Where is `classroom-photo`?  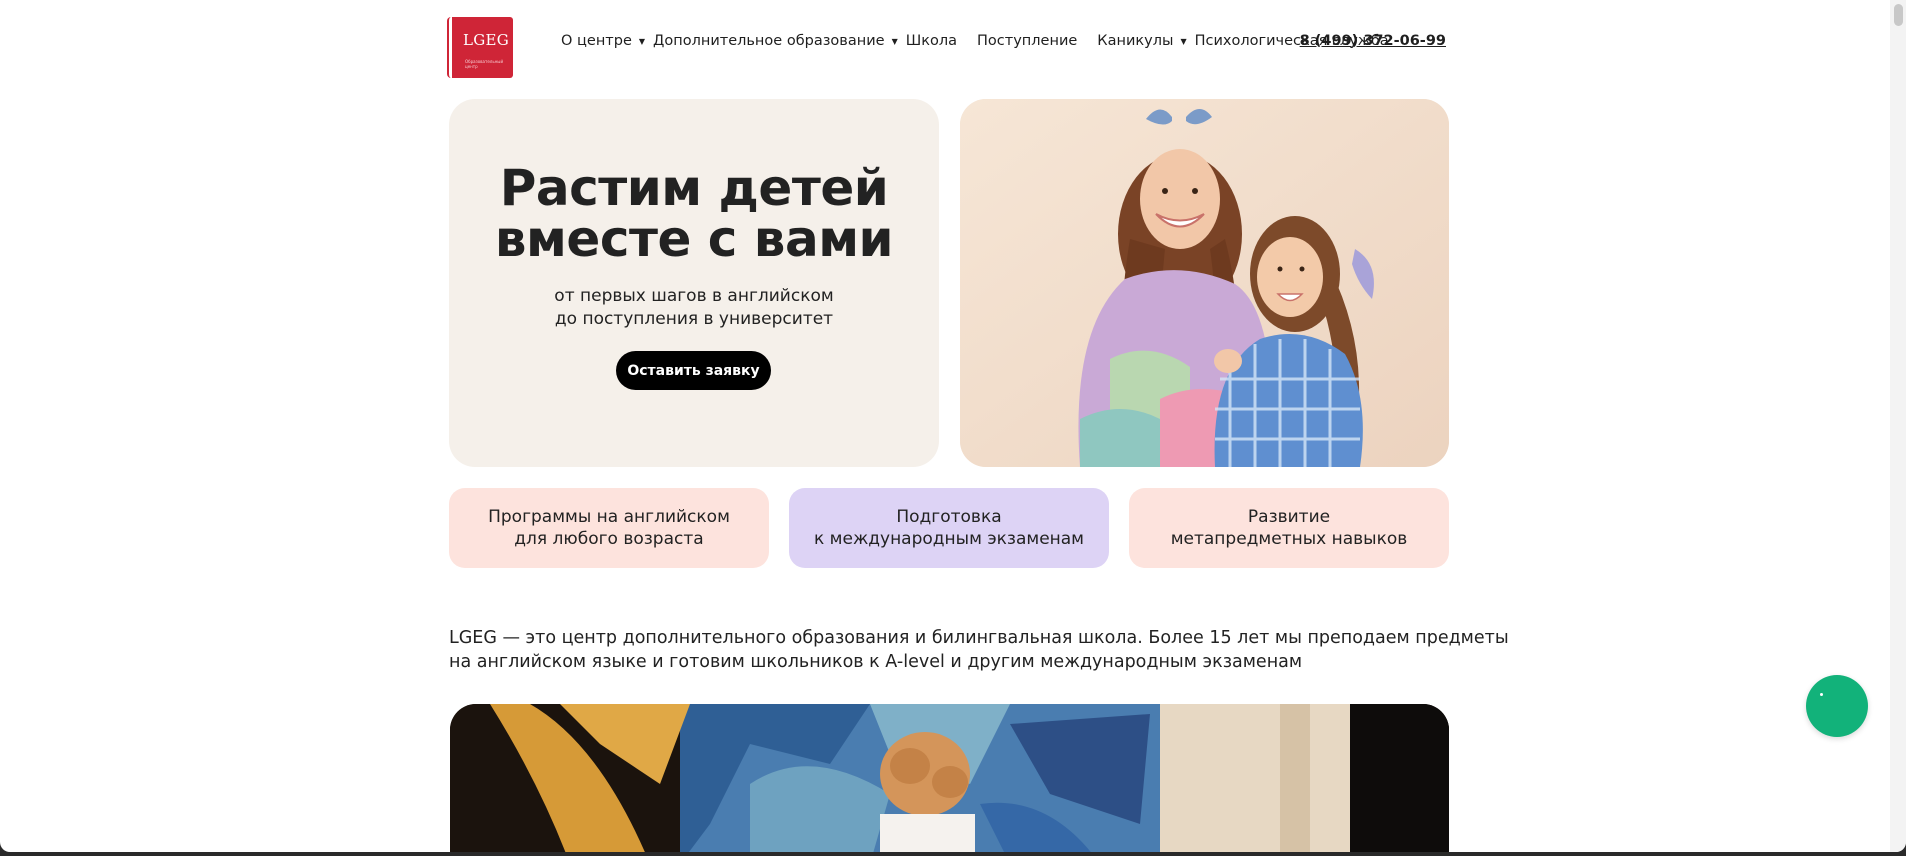
classroom-photo is located at coordinates (949, 778).